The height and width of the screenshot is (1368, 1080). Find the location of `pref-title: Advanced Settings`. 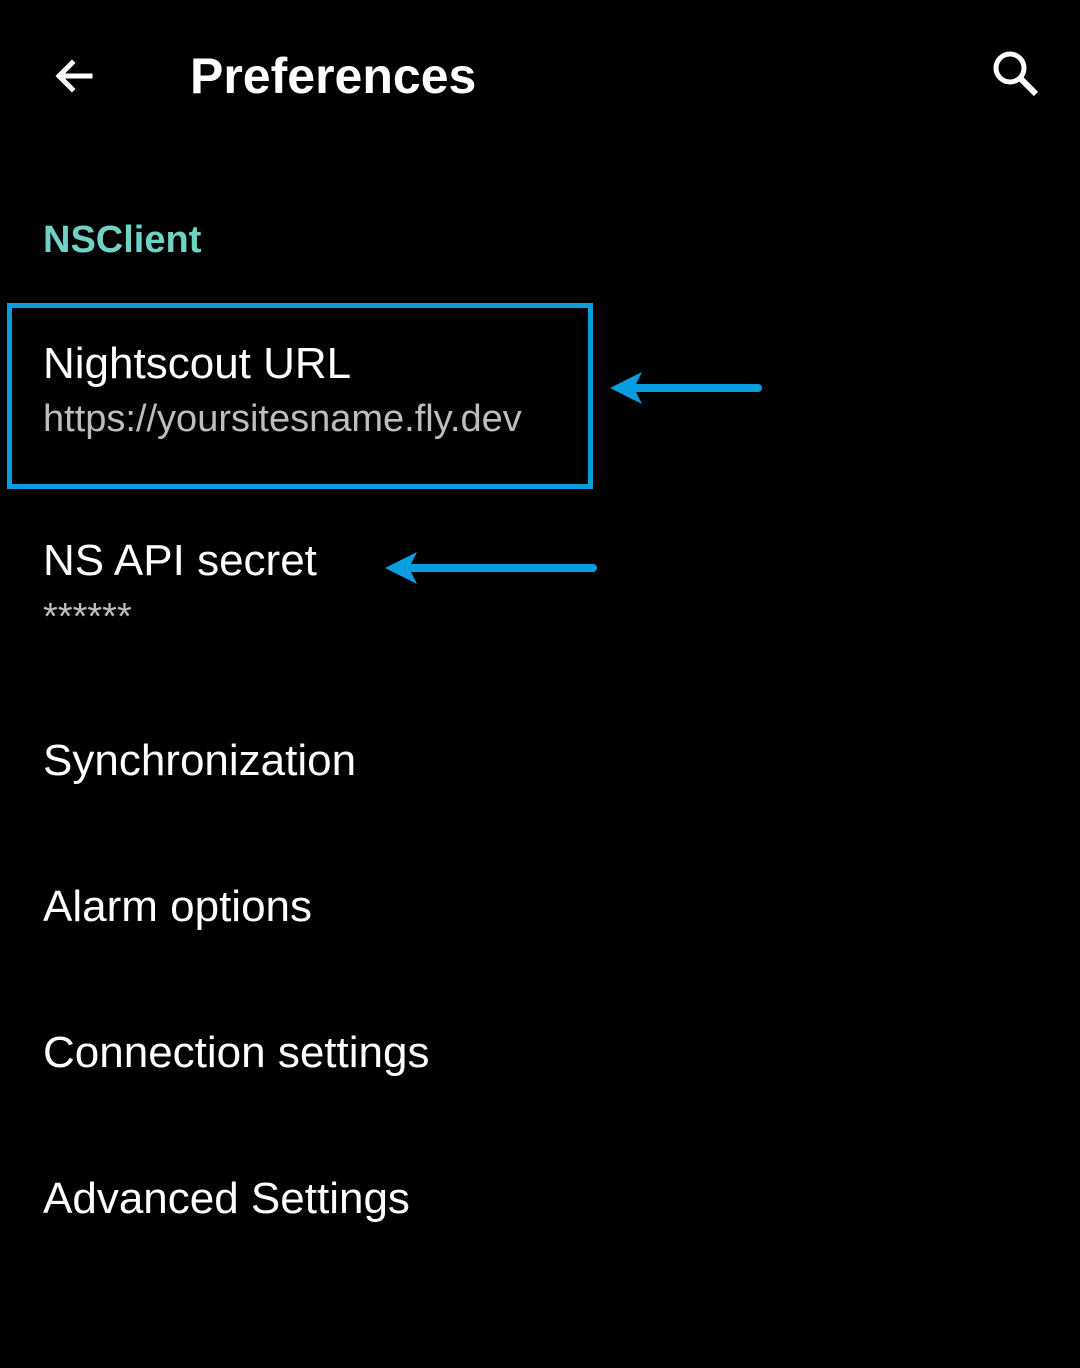

pref-title: Advanced Settings is located at coordinates (226, 1198).